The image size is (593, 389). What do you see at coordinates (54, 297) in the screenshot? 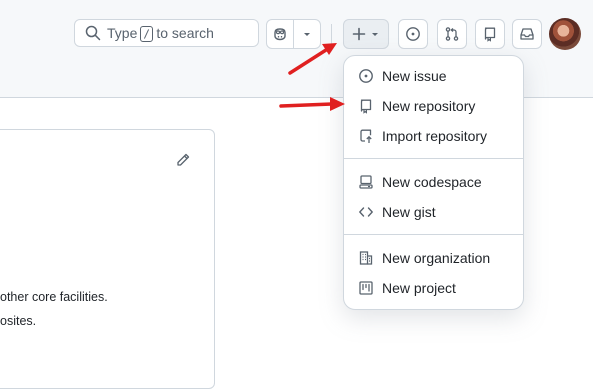
I see `card-text-line: other core facilities.` at bounding box center [54, 297].